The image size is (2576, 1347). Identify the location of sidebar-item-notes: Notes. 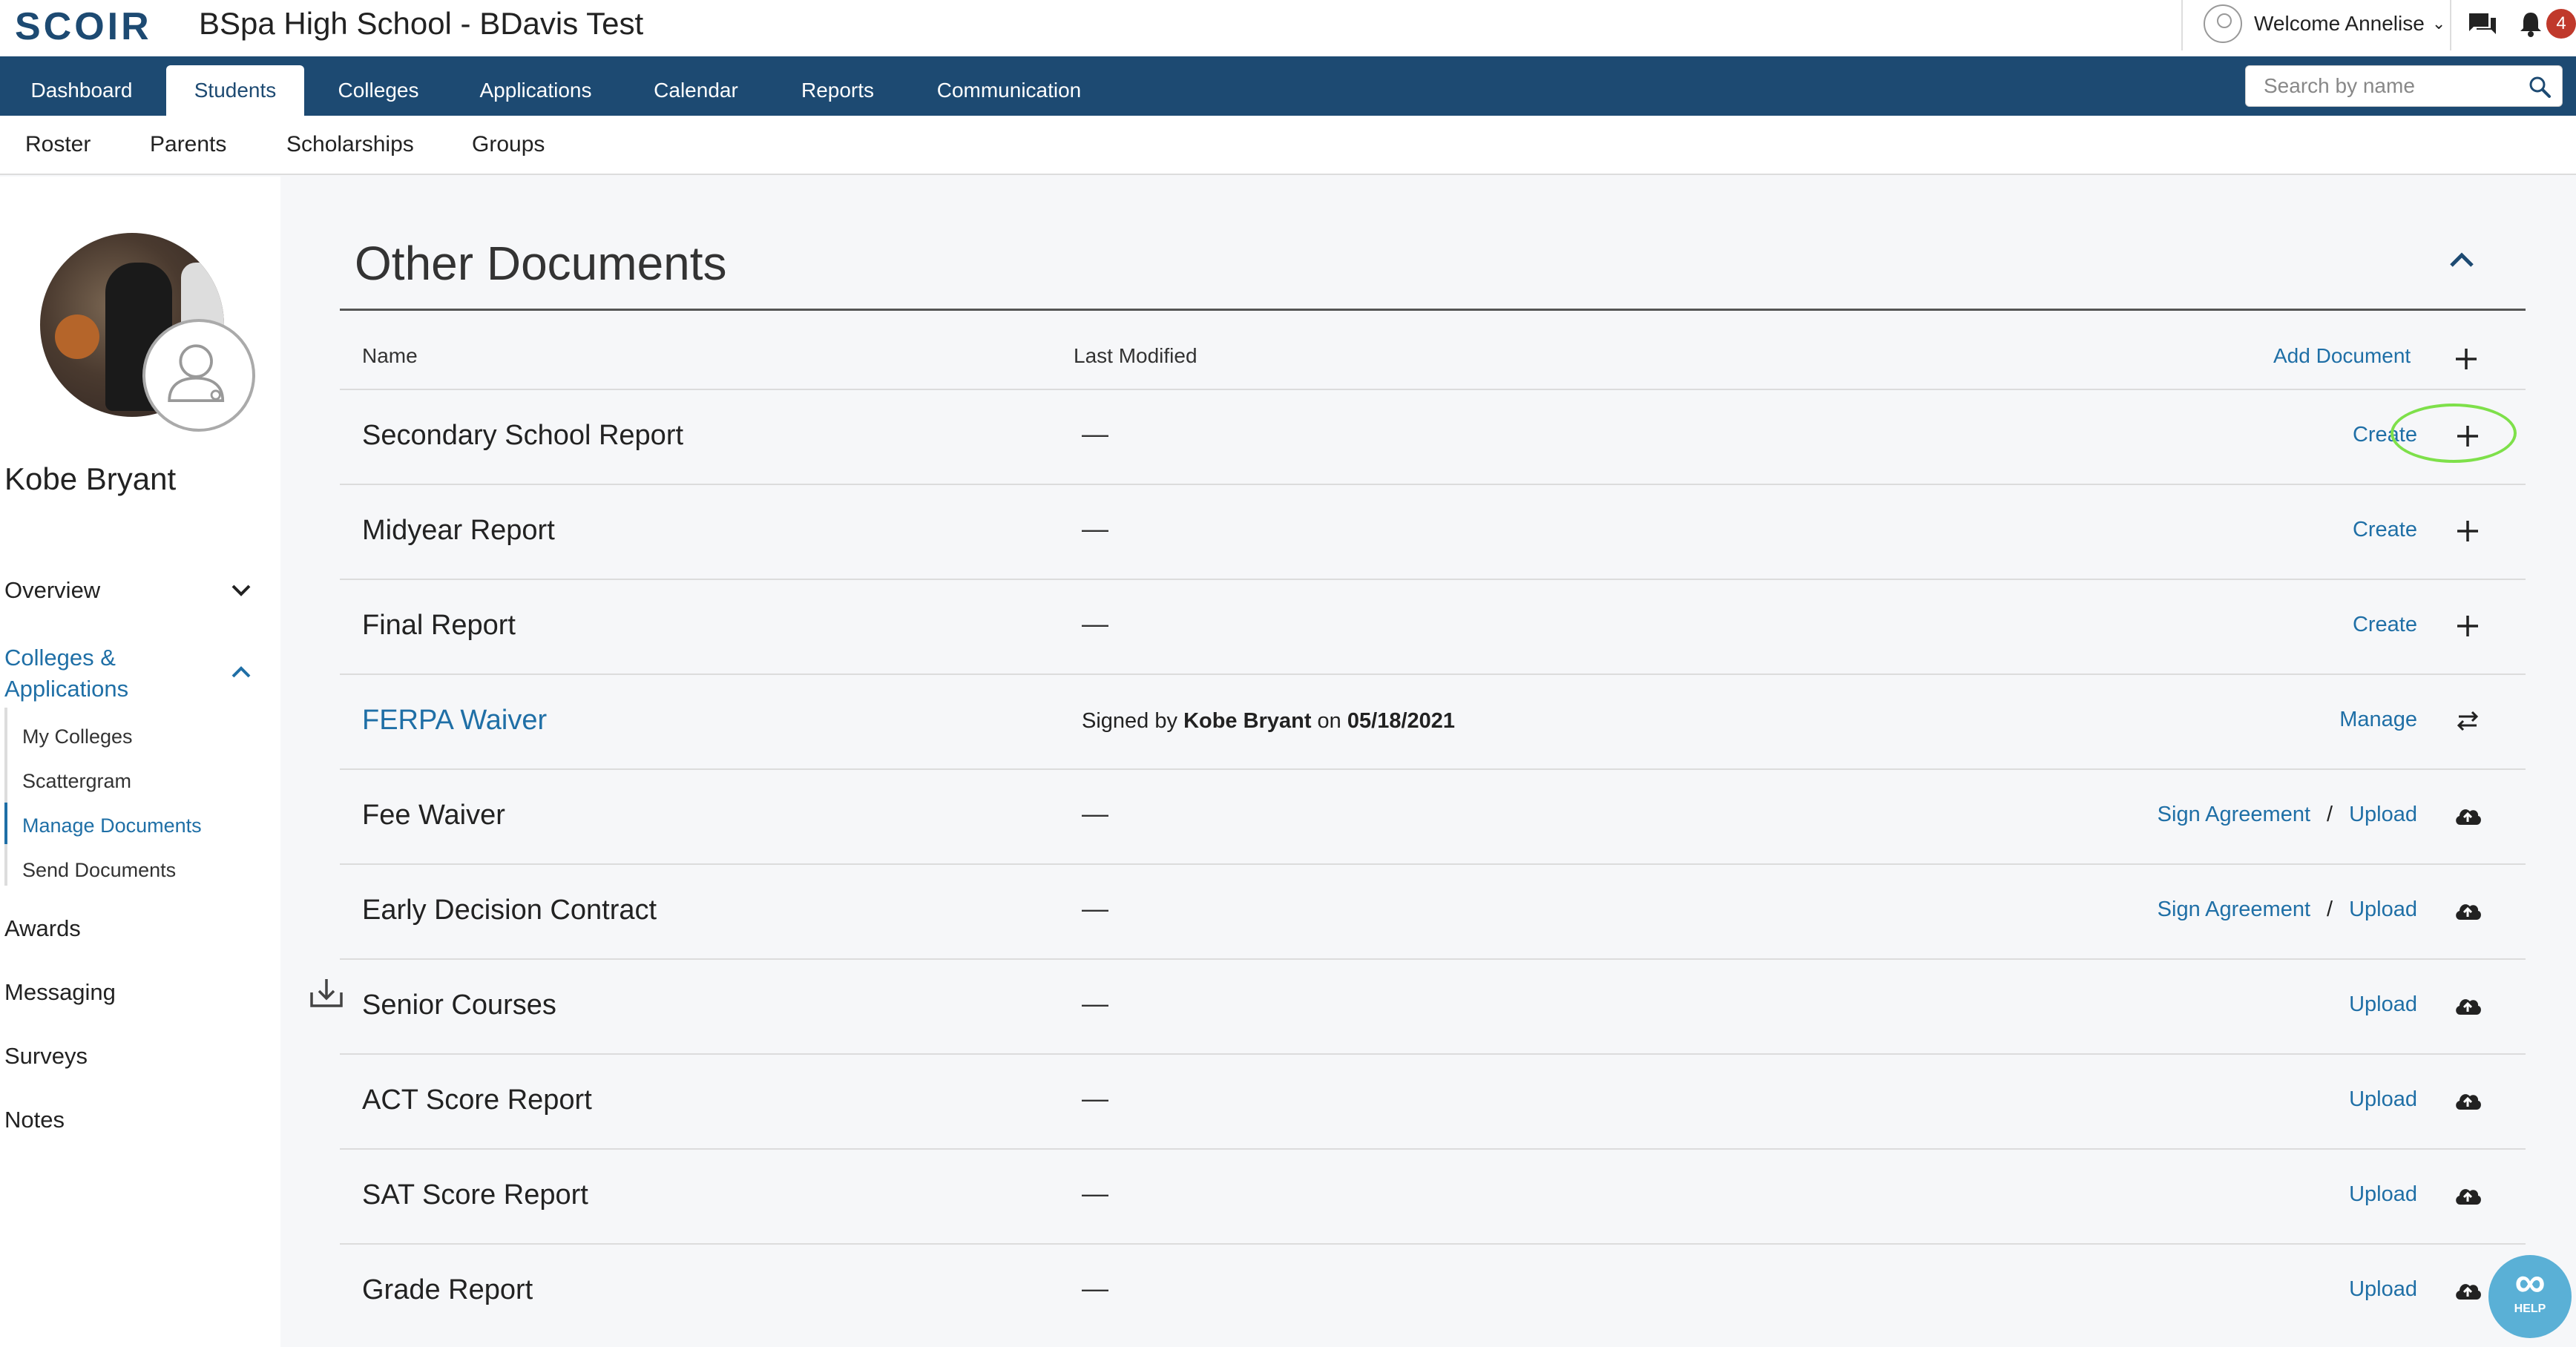
(34, 1120).